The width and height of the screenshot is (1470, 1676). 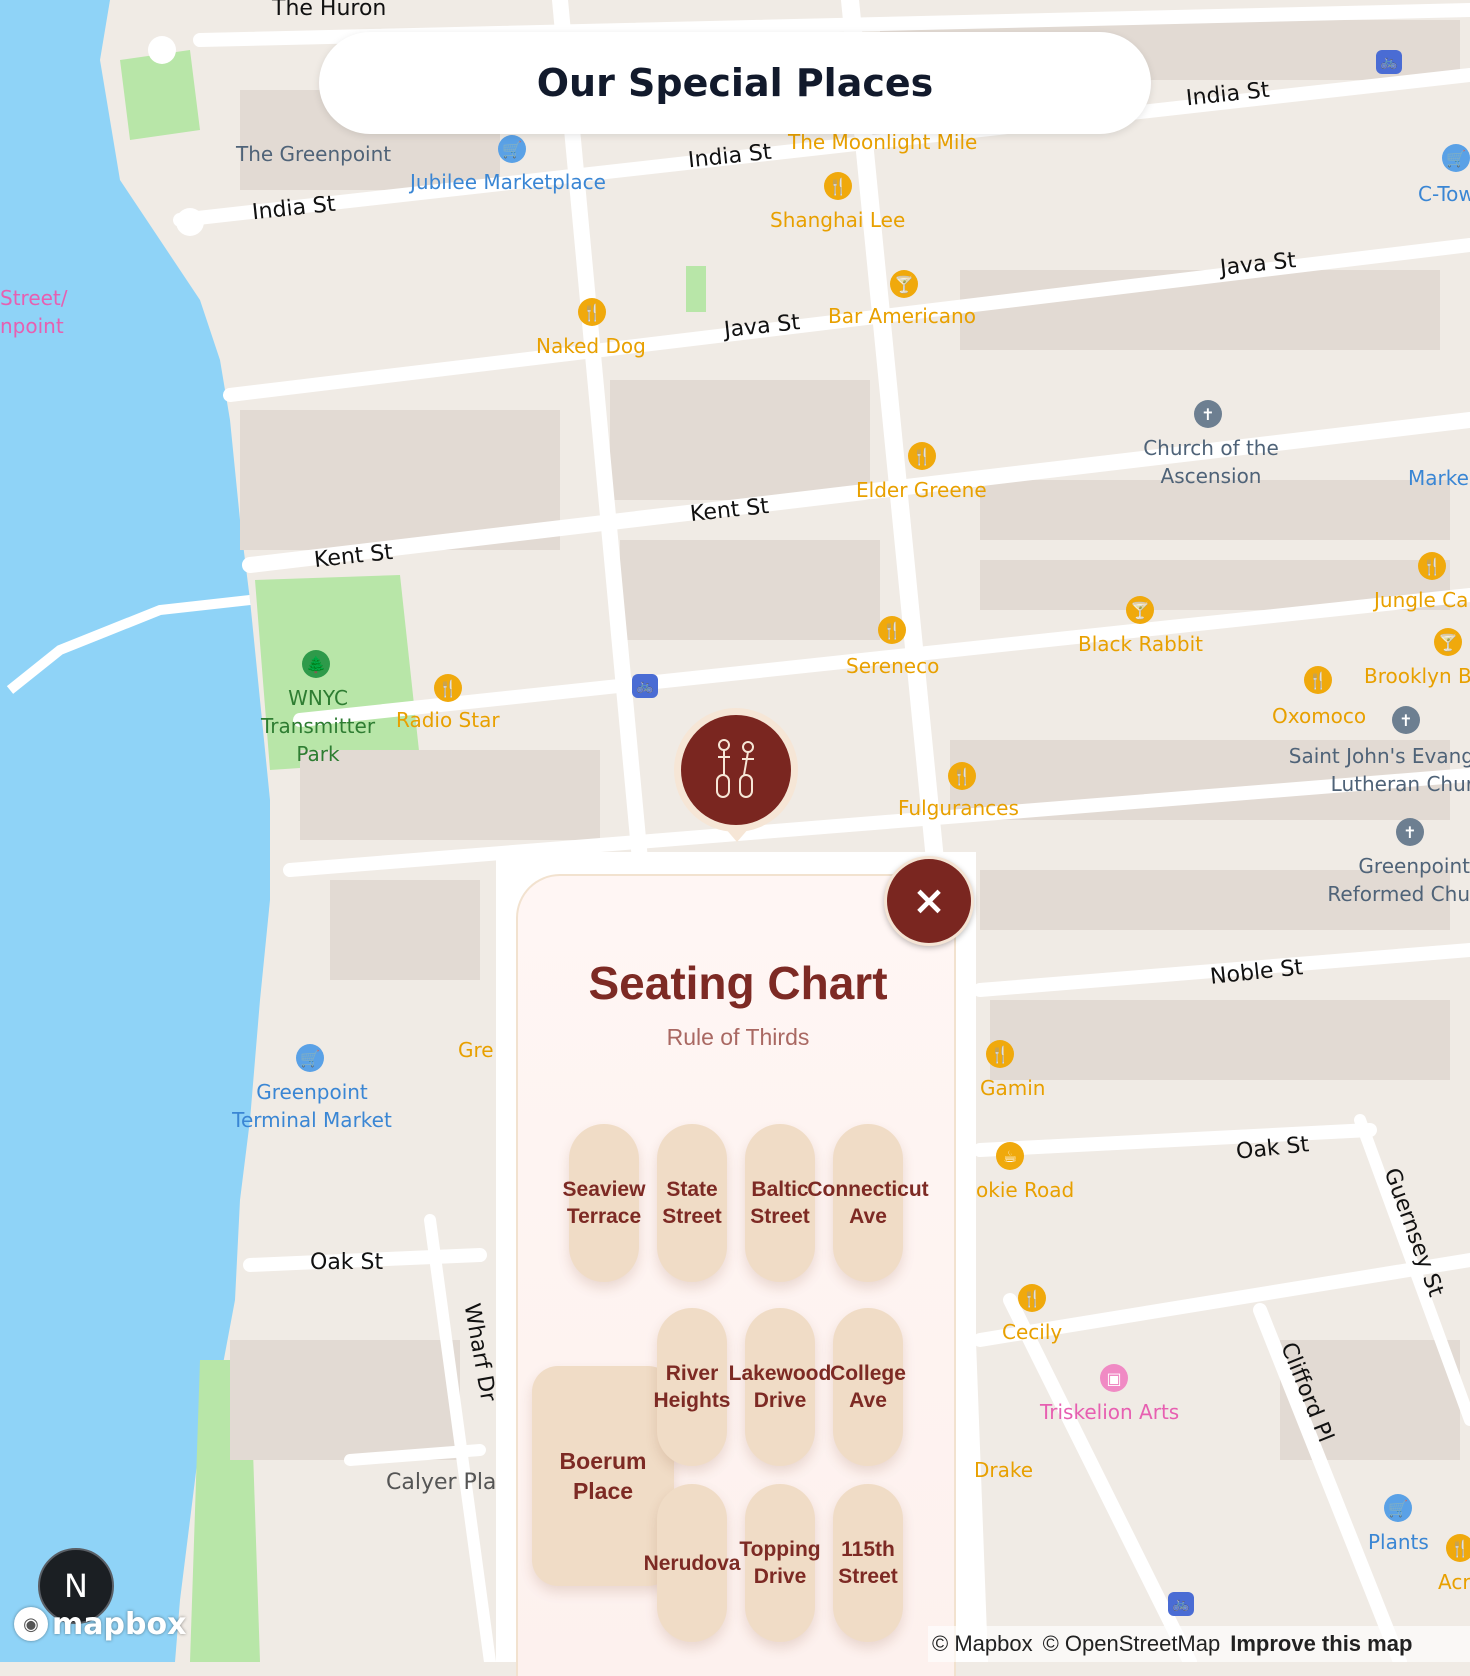 I want to click on selected-location-marker, so click(x=736, y=770).